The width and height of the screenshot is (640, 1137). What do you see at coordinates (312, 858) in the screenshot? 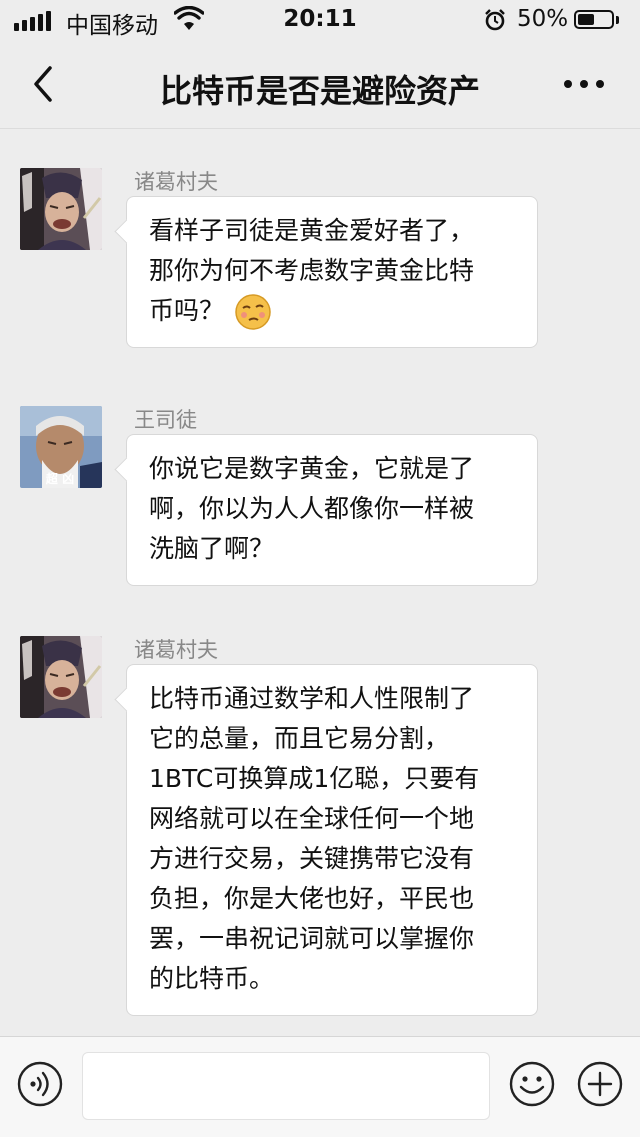
I see `message-line: 方进行交易，关键携带它没有` at bounding box center [312, 858].